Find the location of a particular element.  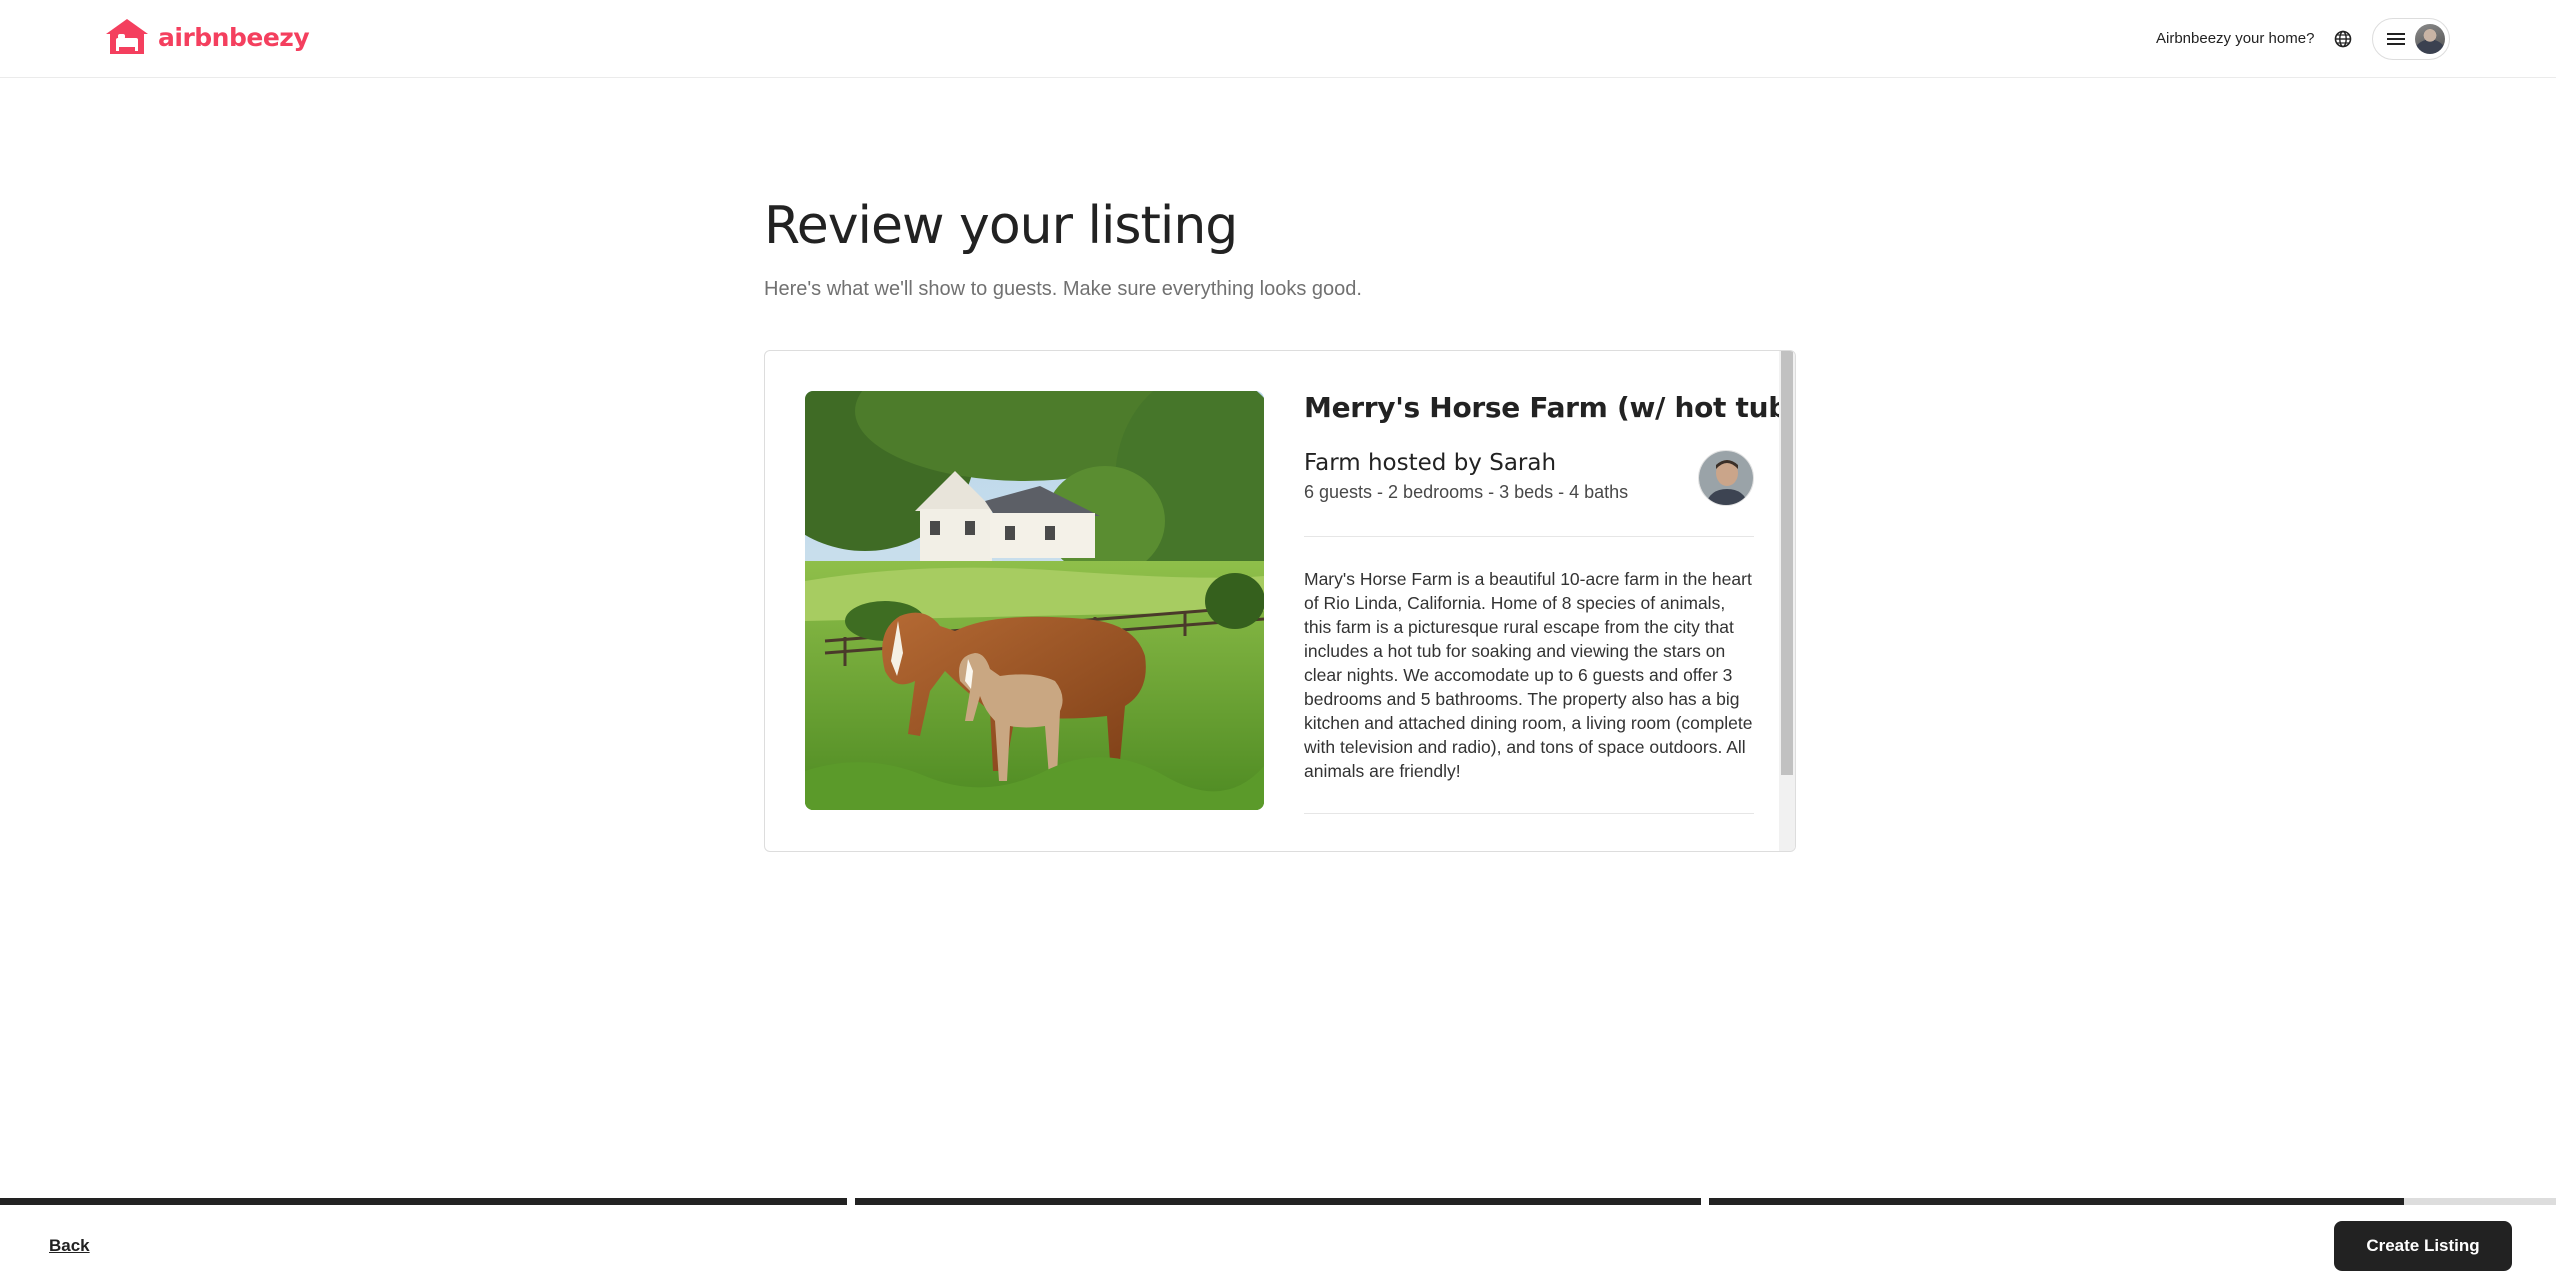

hamburger-icon is located at coordinates (2396, 39).